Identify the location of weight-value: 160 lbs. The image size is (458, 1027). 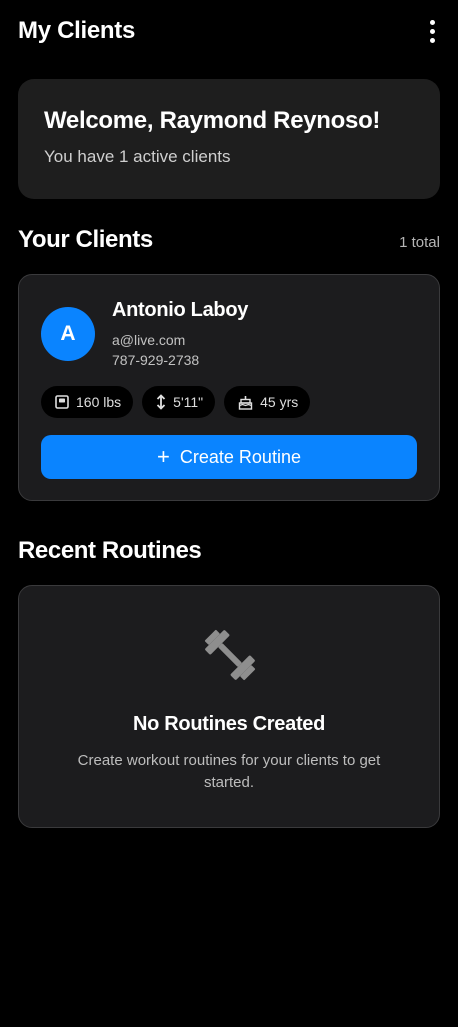
(99, 402).